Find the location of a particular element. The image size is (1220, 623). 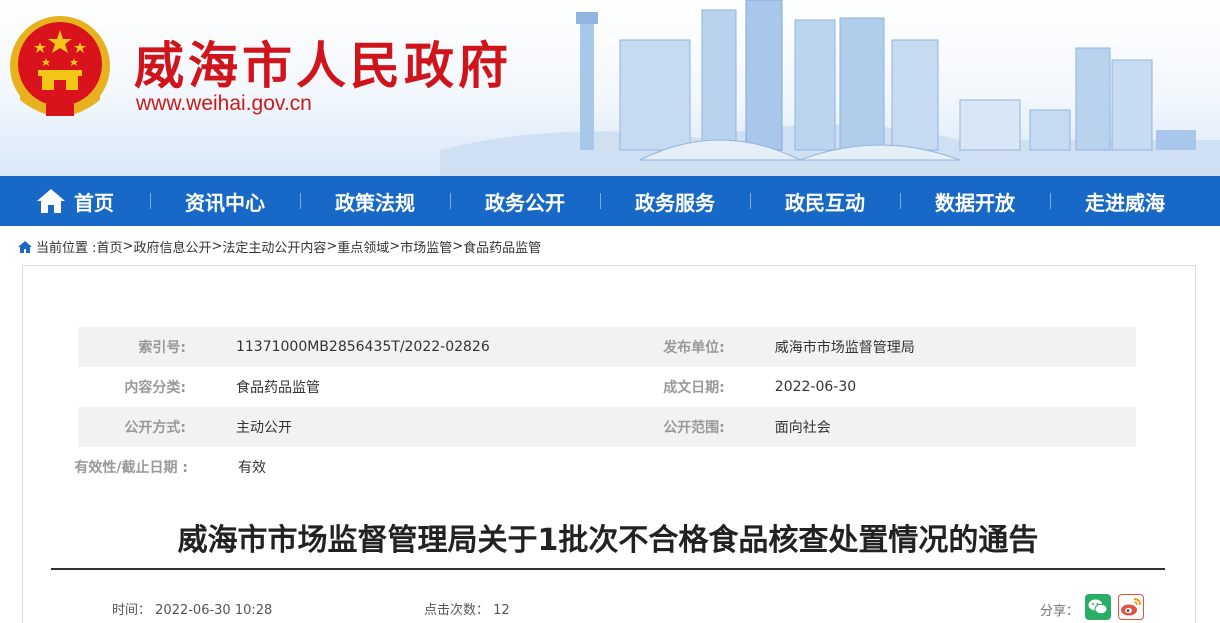

click-count: 点击次数： 12 is located at coordinates (467, 608).